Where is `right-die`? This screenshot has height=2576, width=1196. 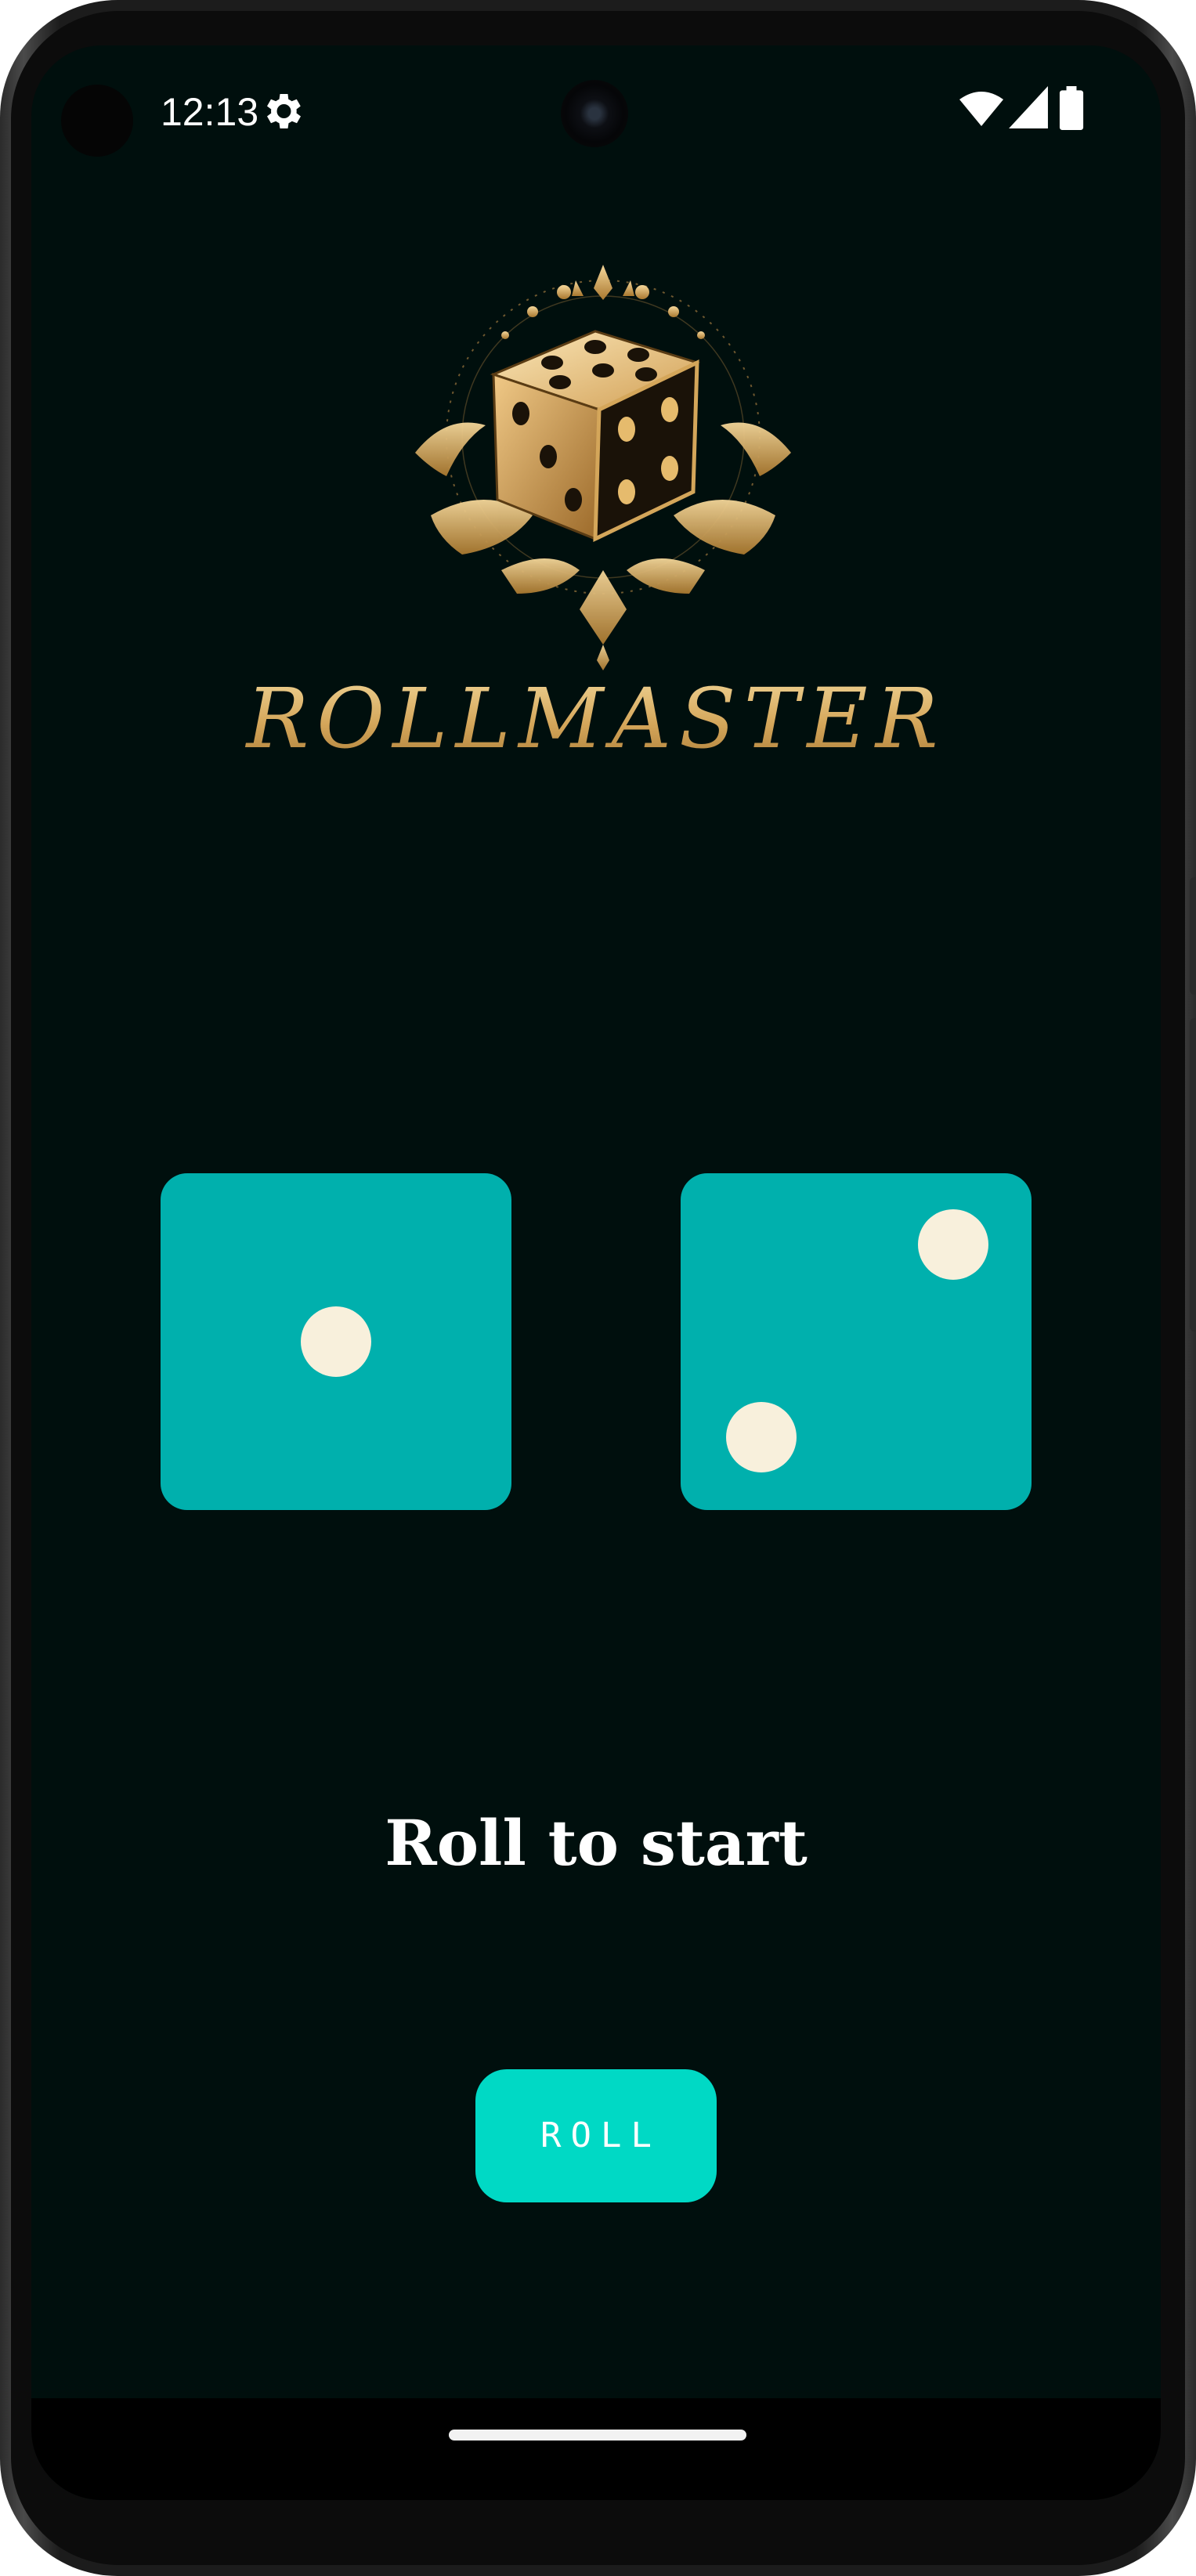
right-die is located at coordinates (856, 1341).